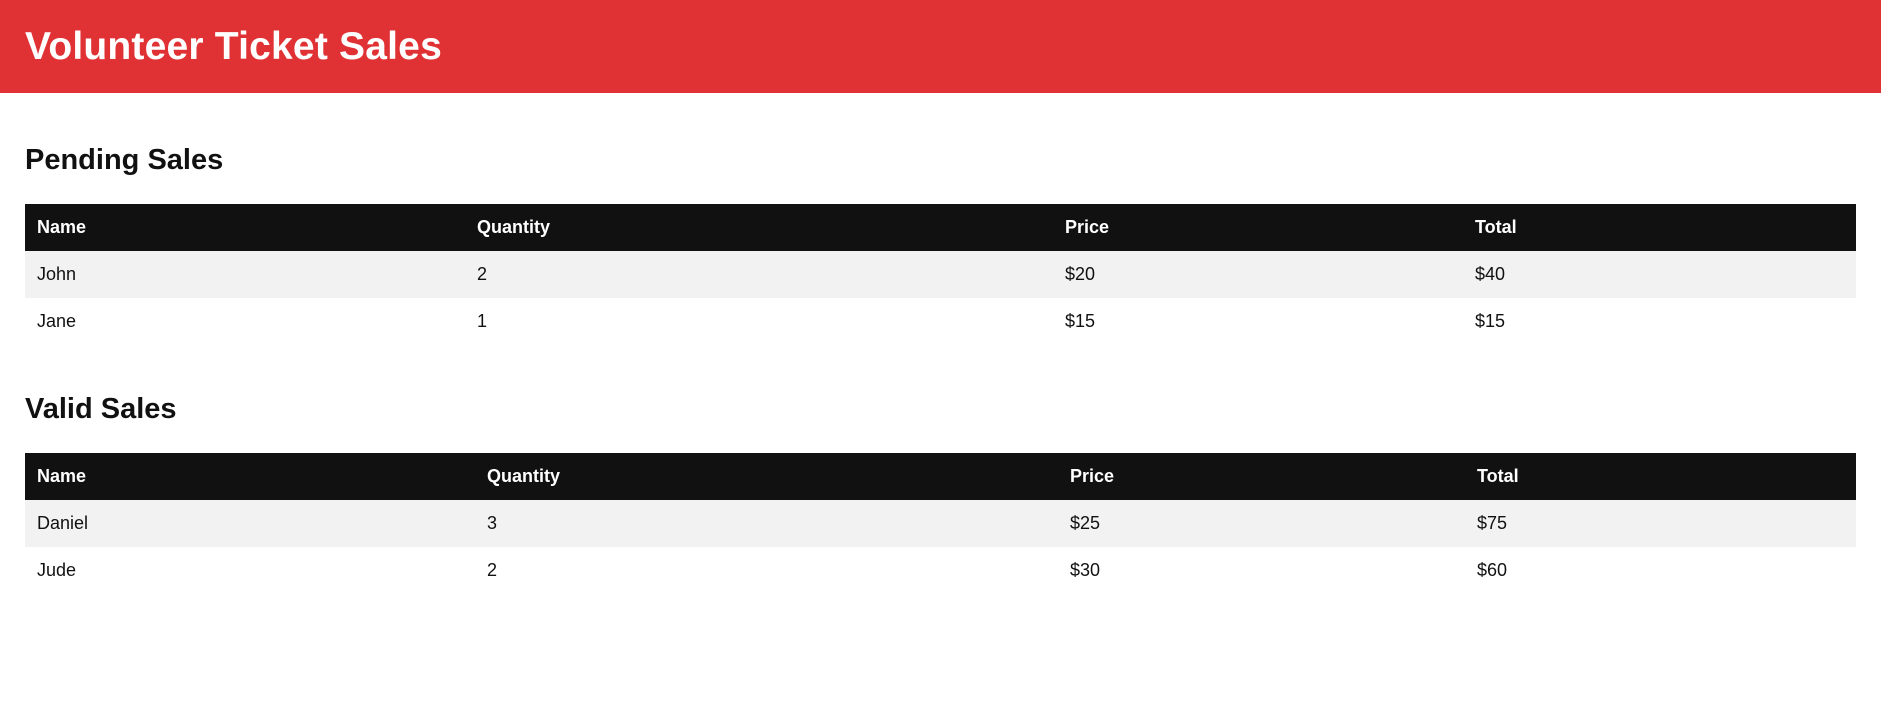 The image size is (1881, 704). I want to click on cell-total: $15, so click(1490, 321).